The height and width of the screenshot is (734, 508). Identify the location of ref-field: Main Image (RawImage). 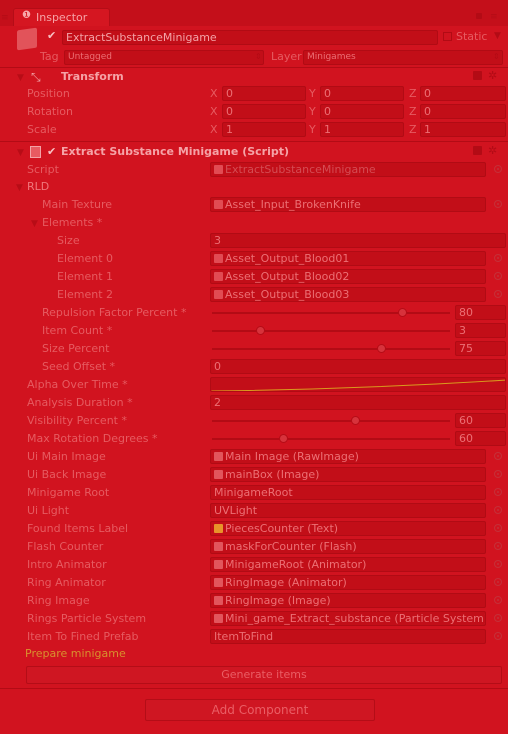
(348, 456).